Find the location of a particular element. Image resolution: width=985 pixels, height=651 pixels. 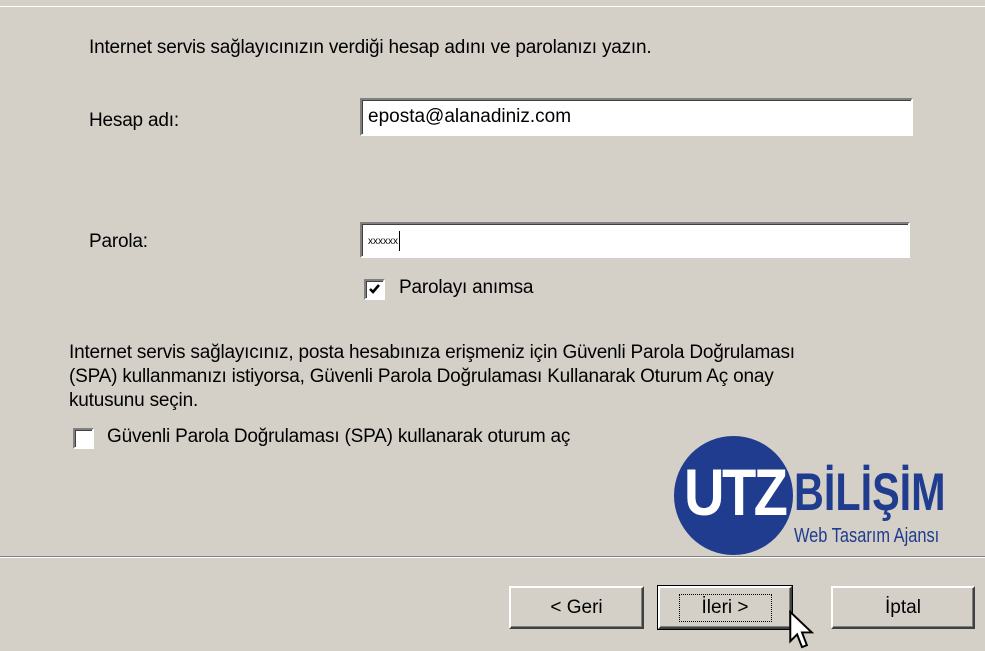

spa-checkbox is located at coordinates (83, 438).